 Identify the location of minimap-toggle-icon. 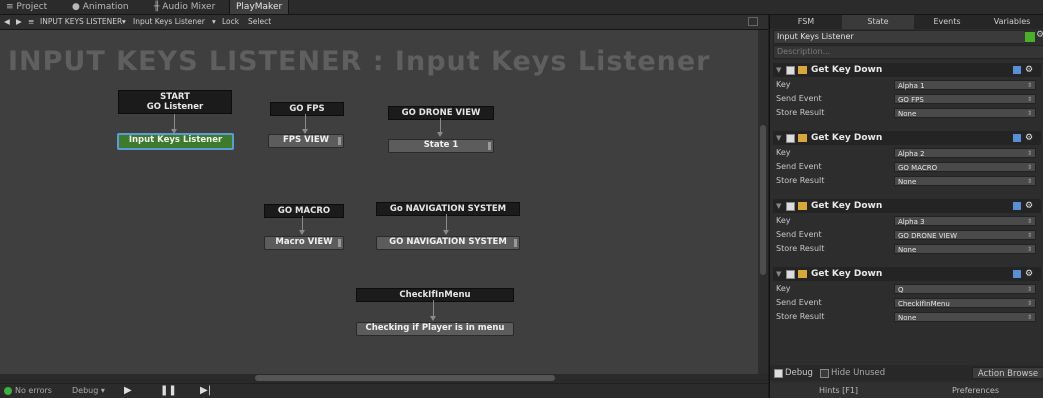
(753, 21).